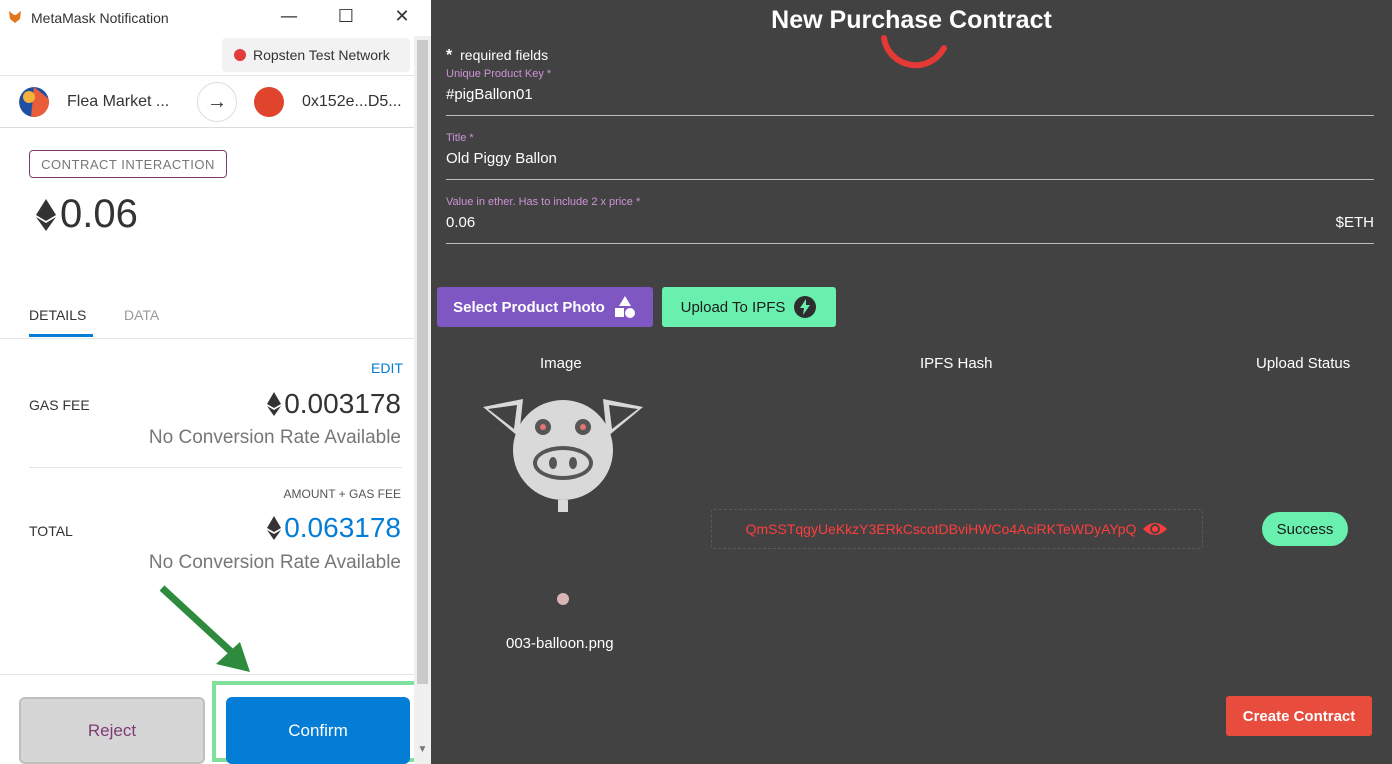 The image size is (1392, 764). I want to click on upload-to-ipfs-button: Upload To IPFS, so click(749, 307).